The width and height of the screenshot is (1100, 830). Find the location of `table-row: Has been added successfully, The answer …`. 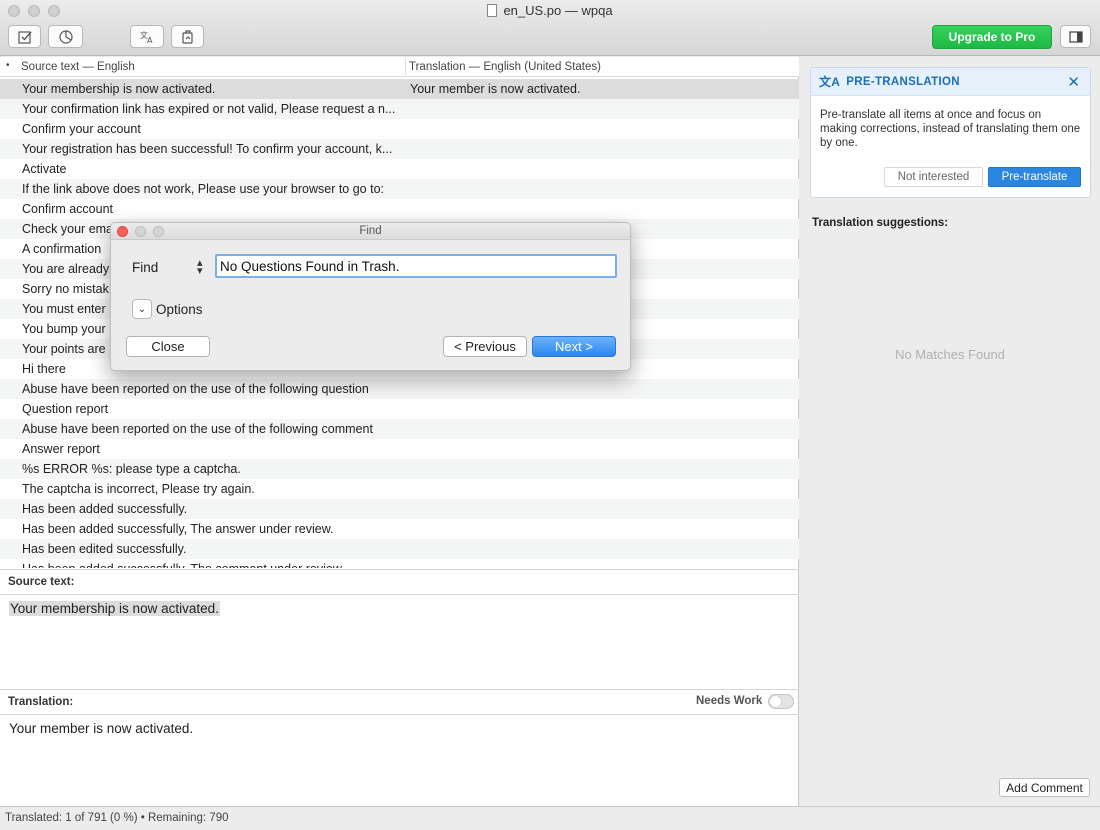

table-row: Has been added successfully, The answer … is located at coordinates (399, 529).